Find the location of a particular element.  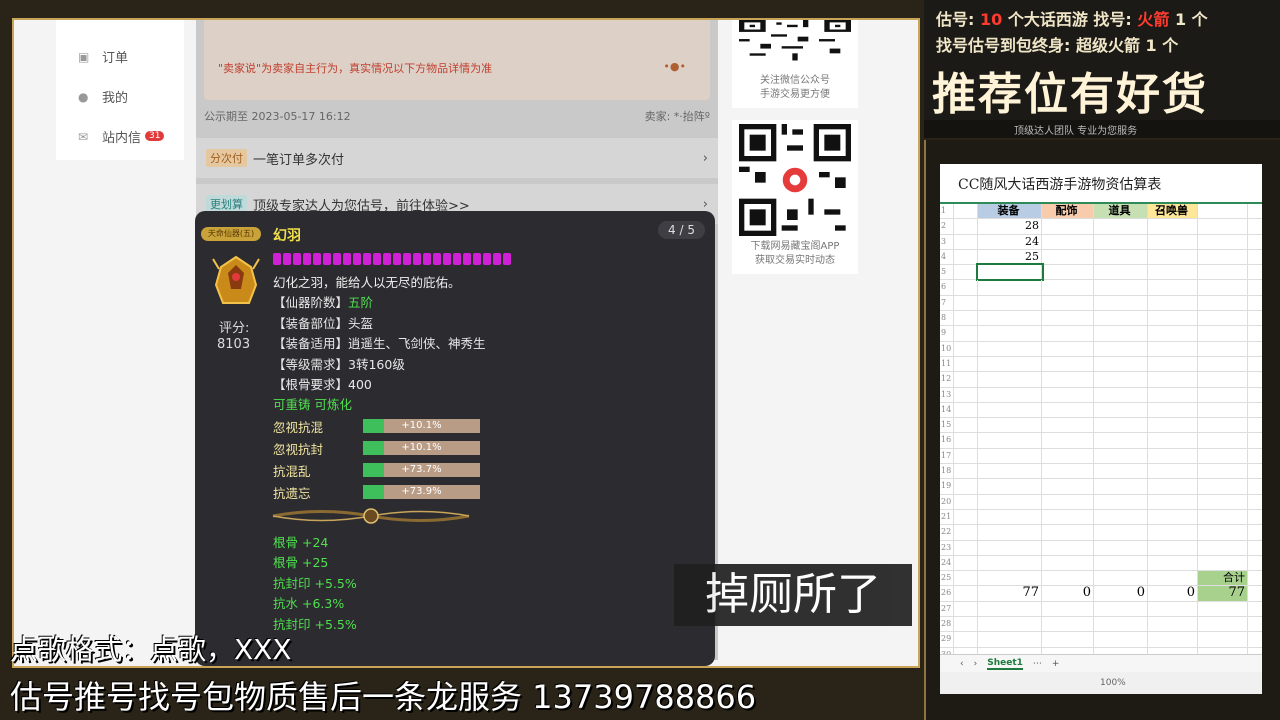

more-icon: •●• is located at coordinates (674, 66).